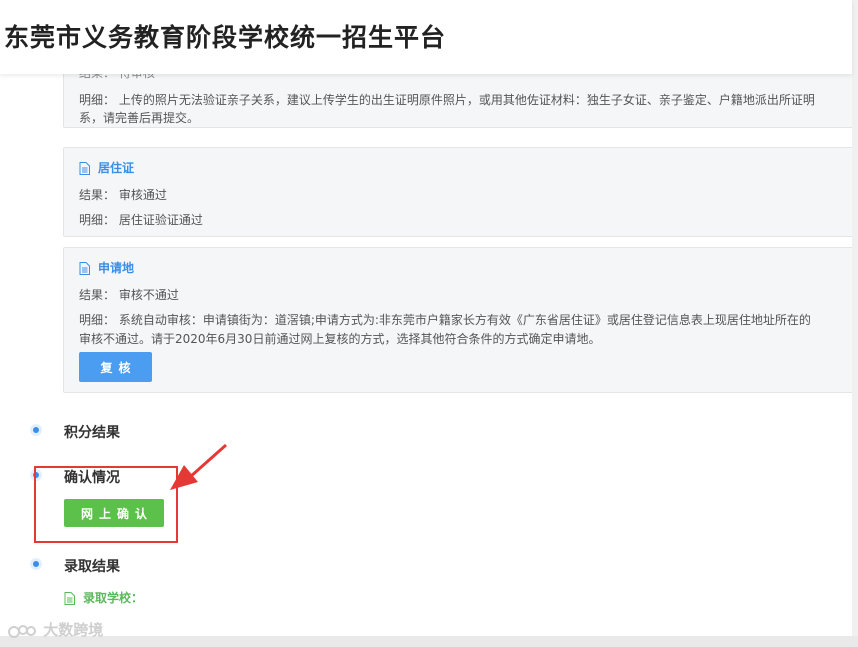 The width and height of the screenshot is (858, 647). I want to click on platform-title: 东莞市义务教育阶段学校统一招生平台, so click(225, 37).